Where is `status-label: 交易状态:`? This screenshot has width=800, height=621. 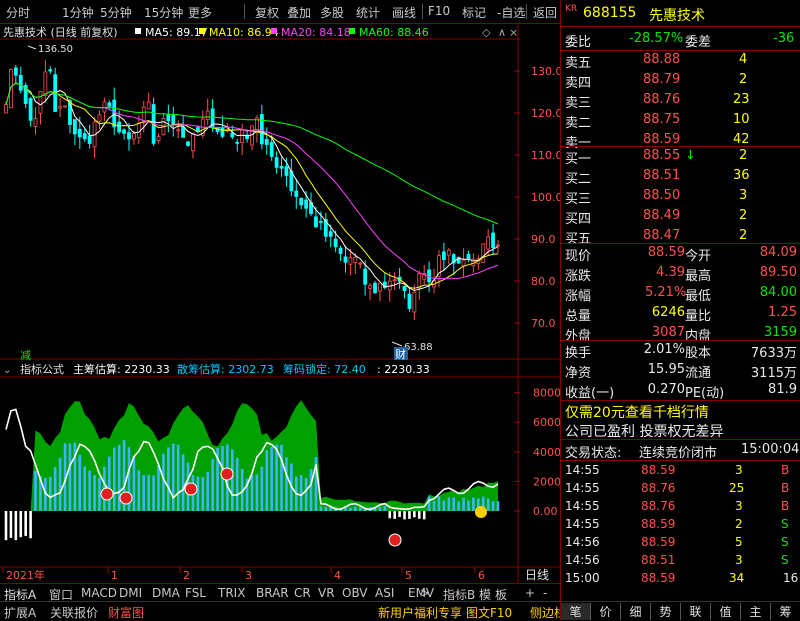
status-label: 交易状态: is located at coordinates (593, 453).